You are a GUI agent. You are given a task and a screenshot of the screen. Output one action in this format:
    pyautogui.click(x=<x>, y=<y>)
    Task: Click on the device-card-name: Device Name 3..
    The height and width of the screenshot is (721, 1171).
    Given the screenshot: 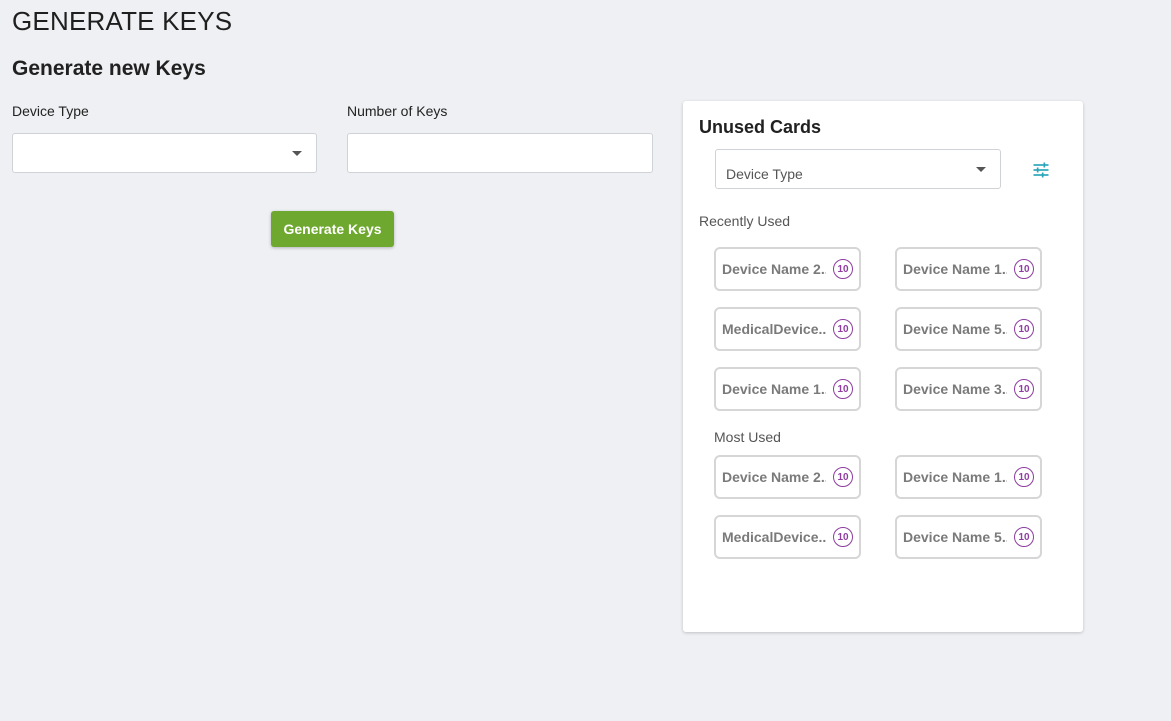 What is the action you would take?
    pyautogui.click(x=955, y=389)
    